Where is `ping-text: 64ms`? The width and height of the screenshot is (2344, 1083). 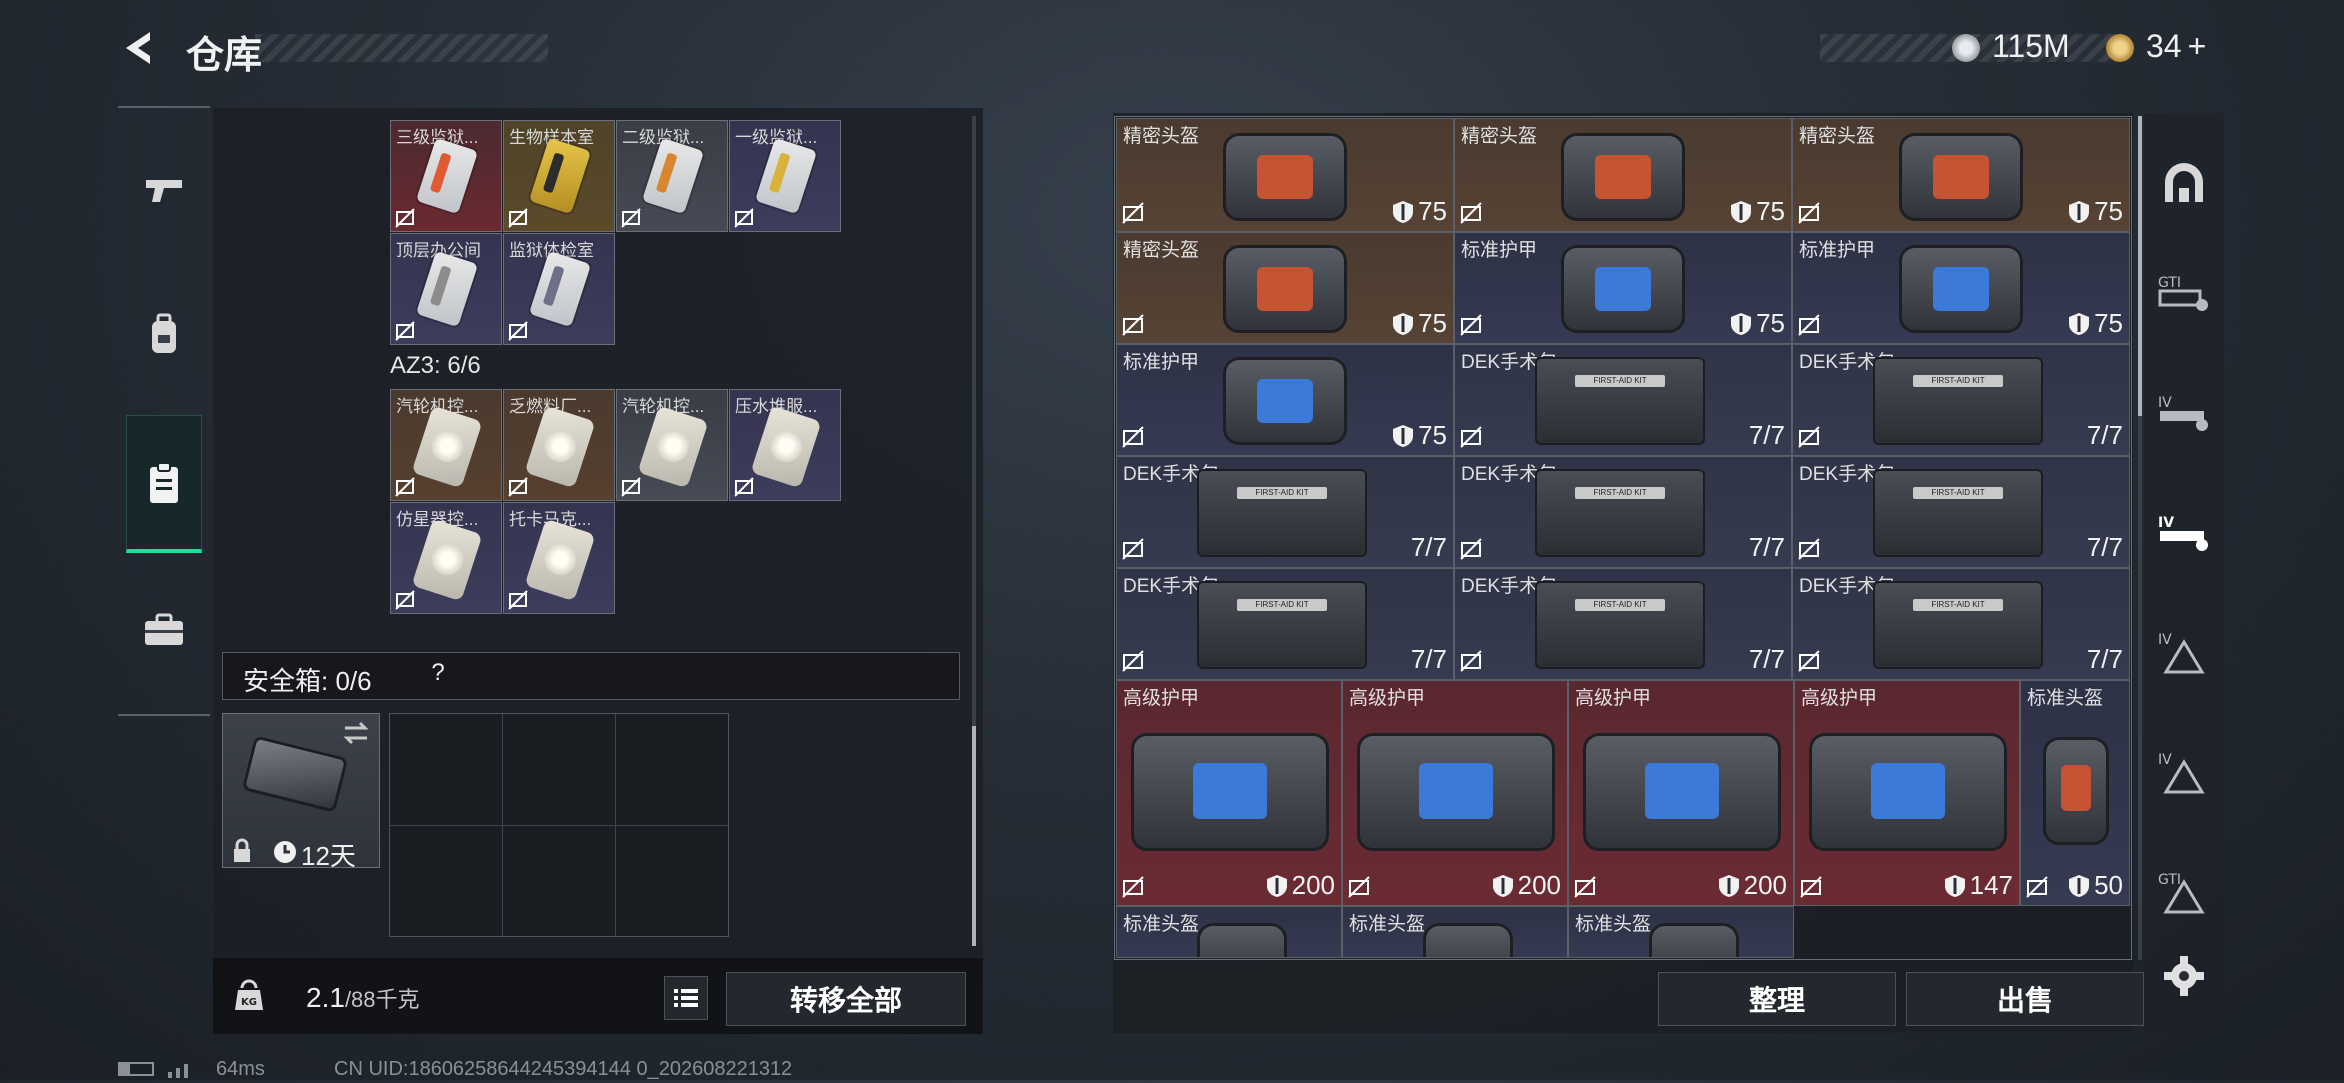
ping-text: 64ms is located at coordinates (240, 1069).